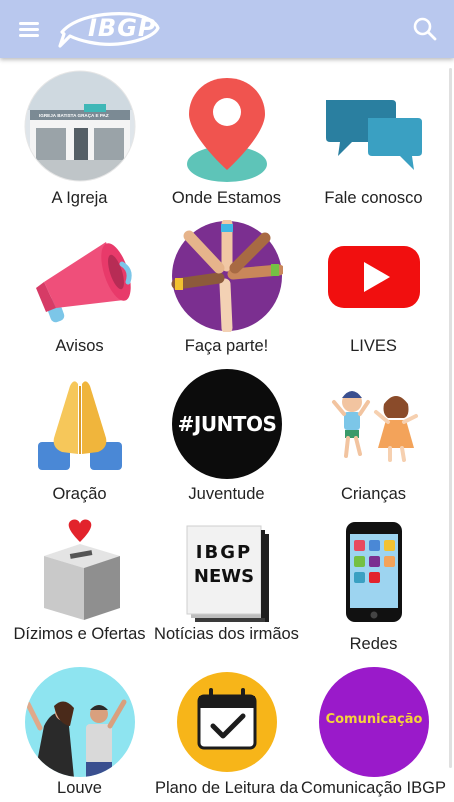  Describe the element at coordinates (373, 198) in the screenshot. I see `tile-label: Fale conosco` at that location.